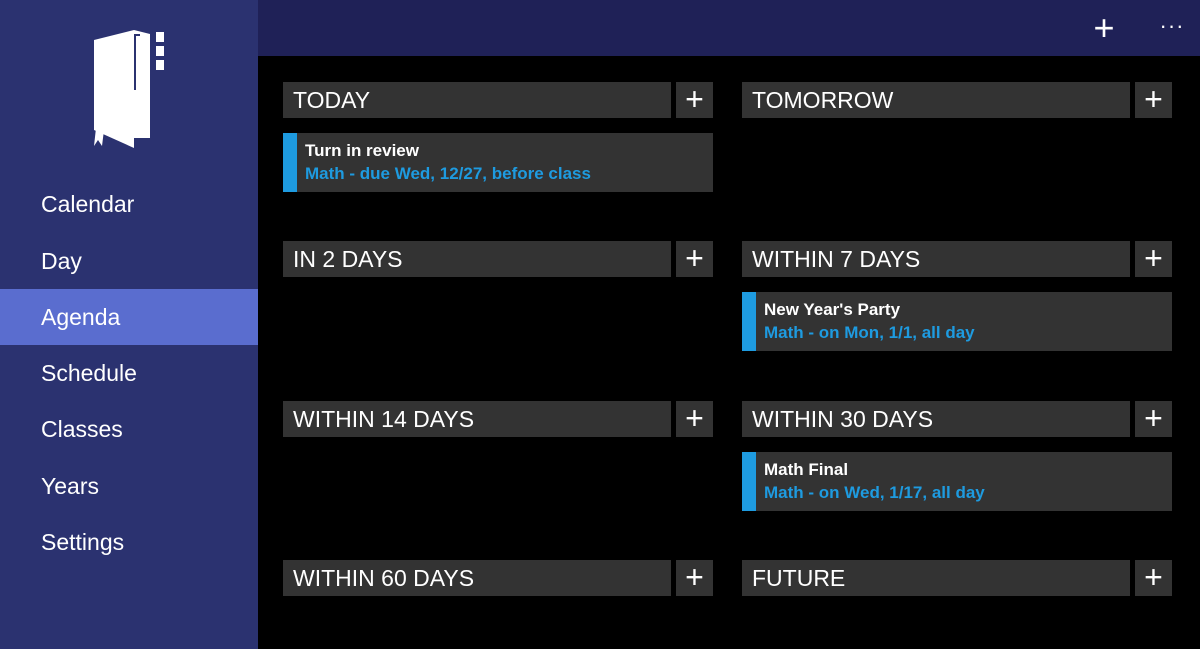 The width and height of the screenshot is (1200, 649). What do you see at coordinates (936, 578) in the screenshot?
I see `section-header-future: FUTURE` at bounding box center [936, 578].